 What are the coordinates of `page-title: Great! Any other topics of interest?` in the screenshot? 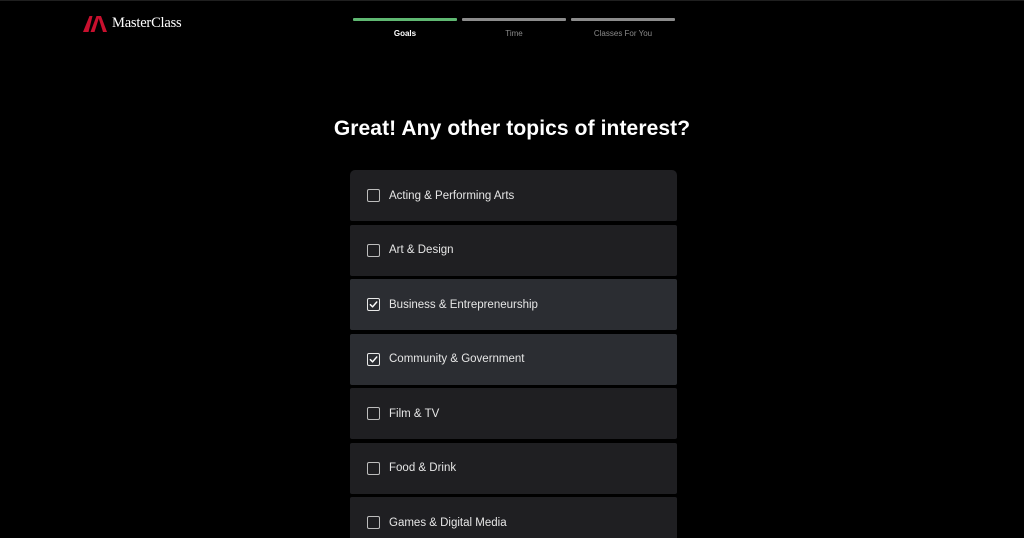 It's located at (512, 128).